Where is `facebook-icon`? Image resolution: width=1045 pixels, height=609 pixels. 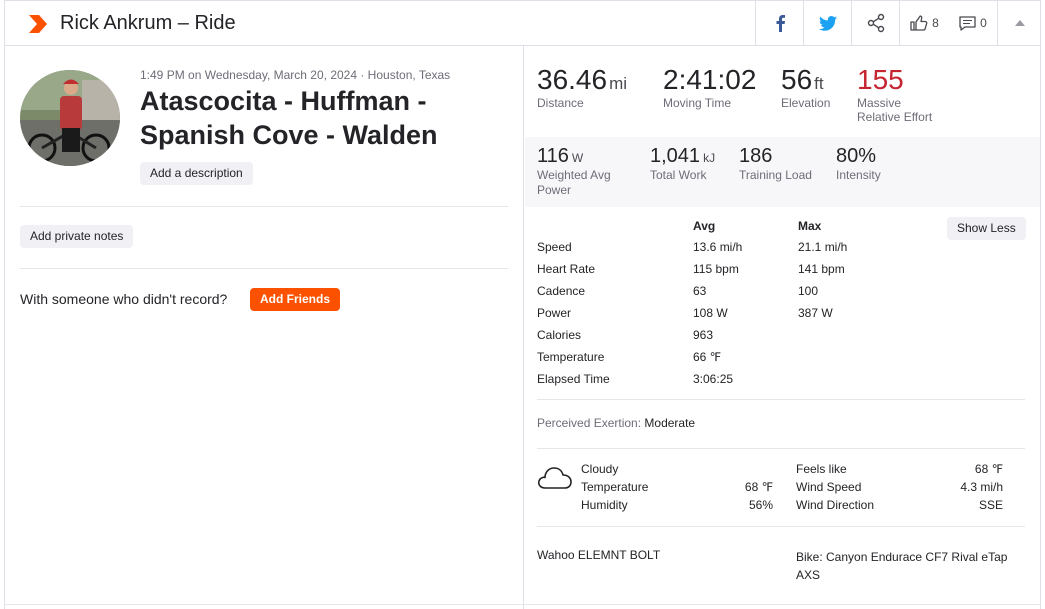
facebook-icon is located at coordinates (780, 23).